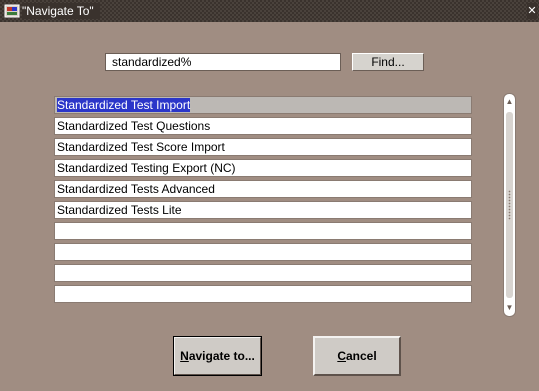 This screenshot has width=539, height=391. Describe the element at coordinates (263, 105) in the screenshot. I see `list-item: Standardized Test Import` at that location.